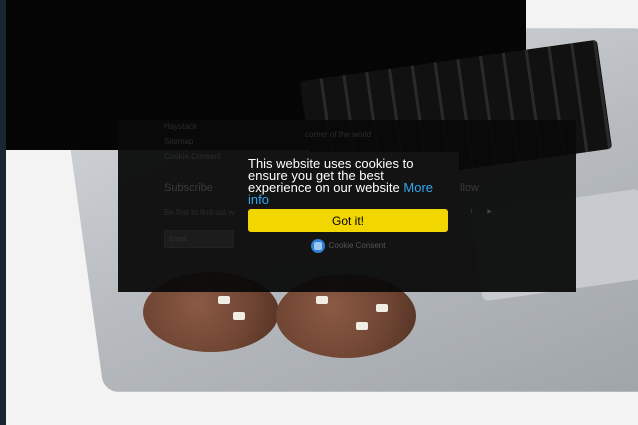 The width and height of the screenshot is (638, 425). What do you see at coordinates (469, 188) in the screenshot?
I see `follow-heading: llow` at bounding box center [469, 188].